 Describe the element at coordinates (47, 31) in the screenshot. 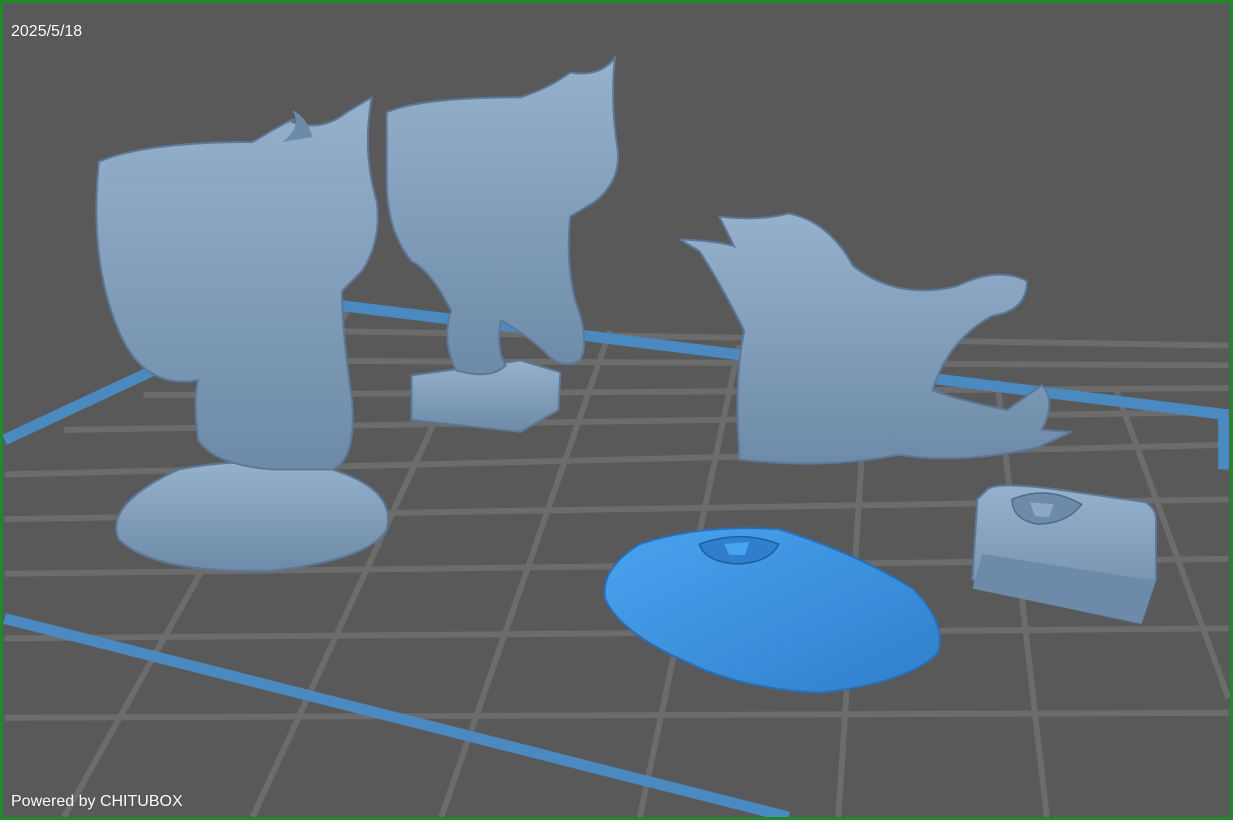

I see `date-label: 2025/5/18` at that location.